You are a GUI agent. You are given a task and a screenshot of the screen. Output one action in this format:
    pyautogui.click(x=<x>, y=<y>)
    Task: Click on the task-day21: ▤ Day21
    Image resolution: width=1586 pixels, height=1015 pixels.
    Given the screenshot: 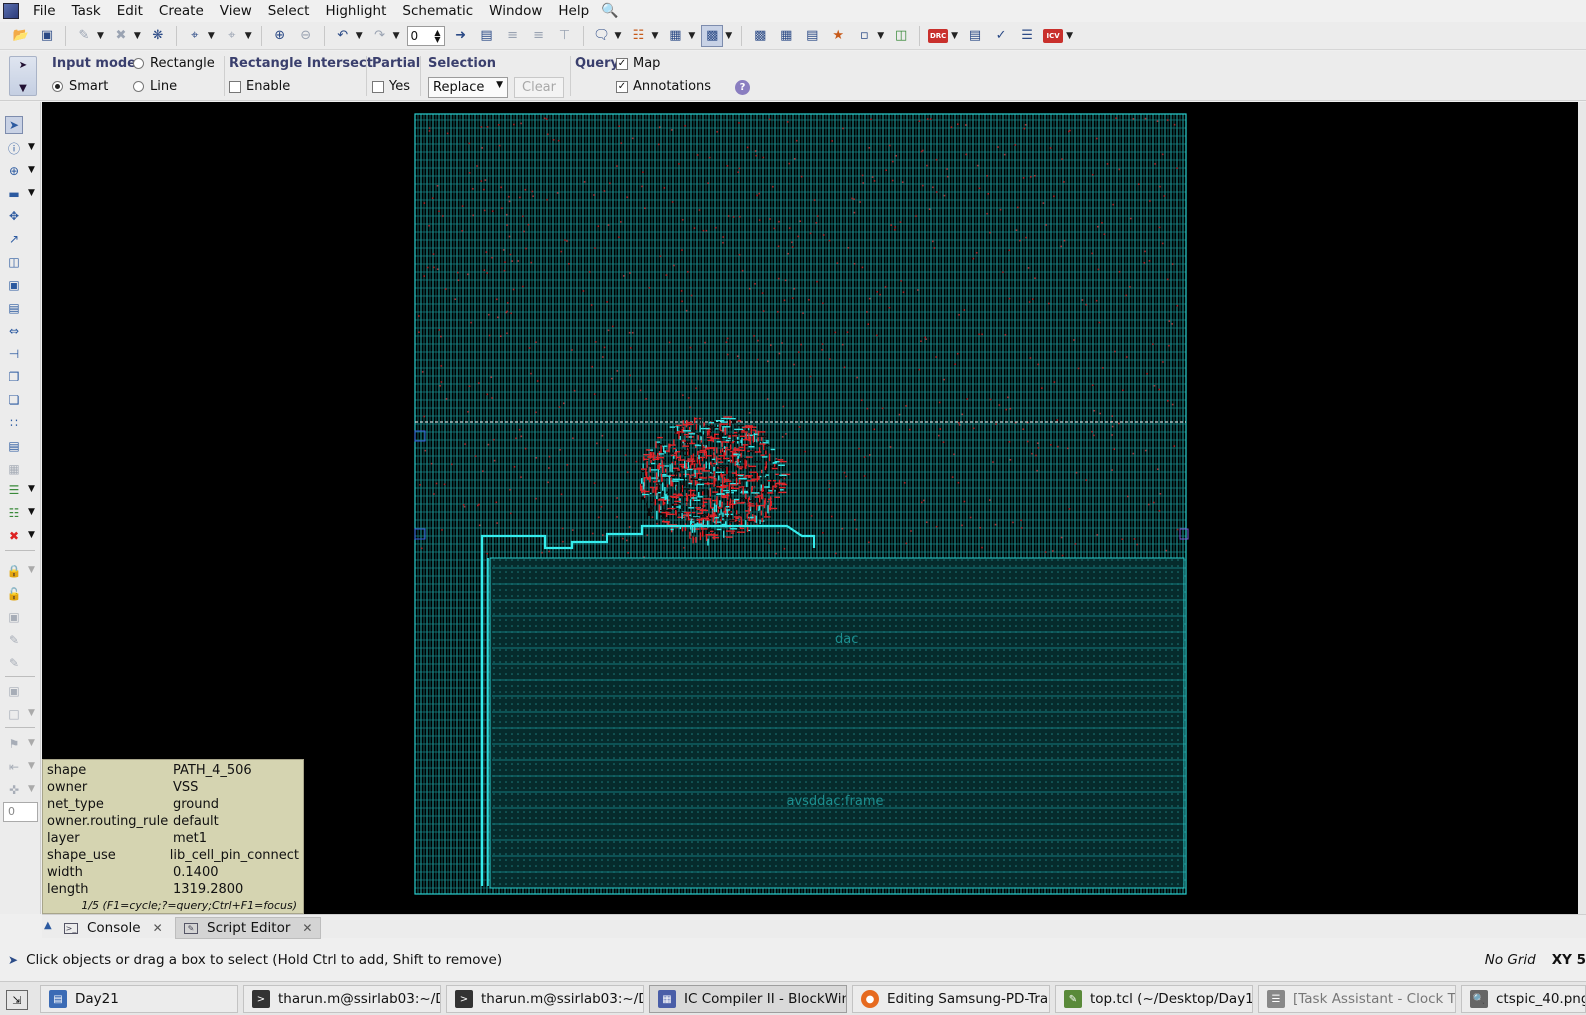 What is the action you would take?
    pyautogui.click(x=139, y=999)
    